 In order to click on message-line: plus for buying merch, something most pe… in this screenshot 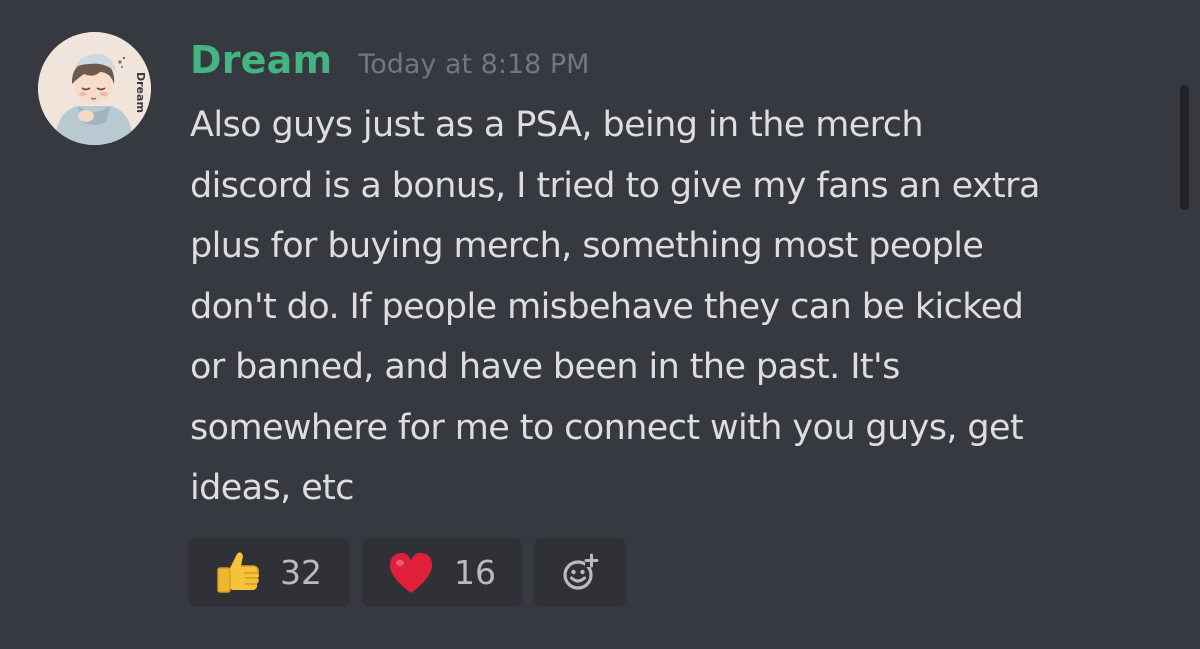, I will do `click(587, 246)`.